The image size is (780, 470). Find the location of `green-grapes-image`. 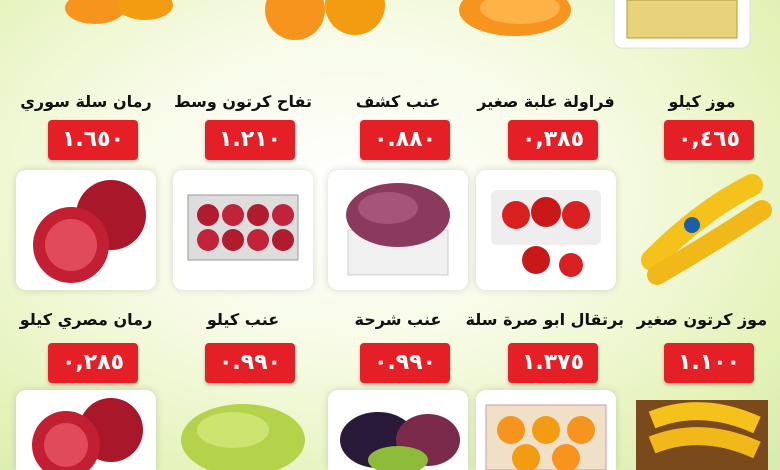

green-grapes-image is located at coordinates (243, 430).